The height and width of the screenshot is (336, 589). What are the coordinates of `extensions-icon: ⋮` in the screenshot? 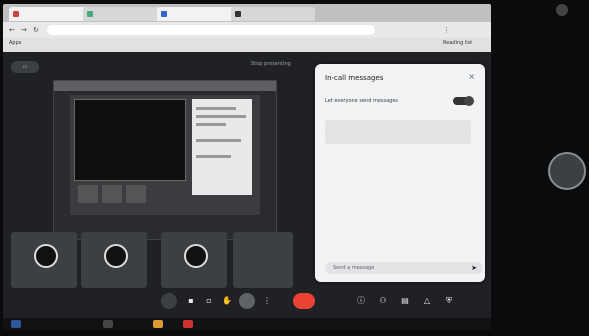 It's located at (446, 30).